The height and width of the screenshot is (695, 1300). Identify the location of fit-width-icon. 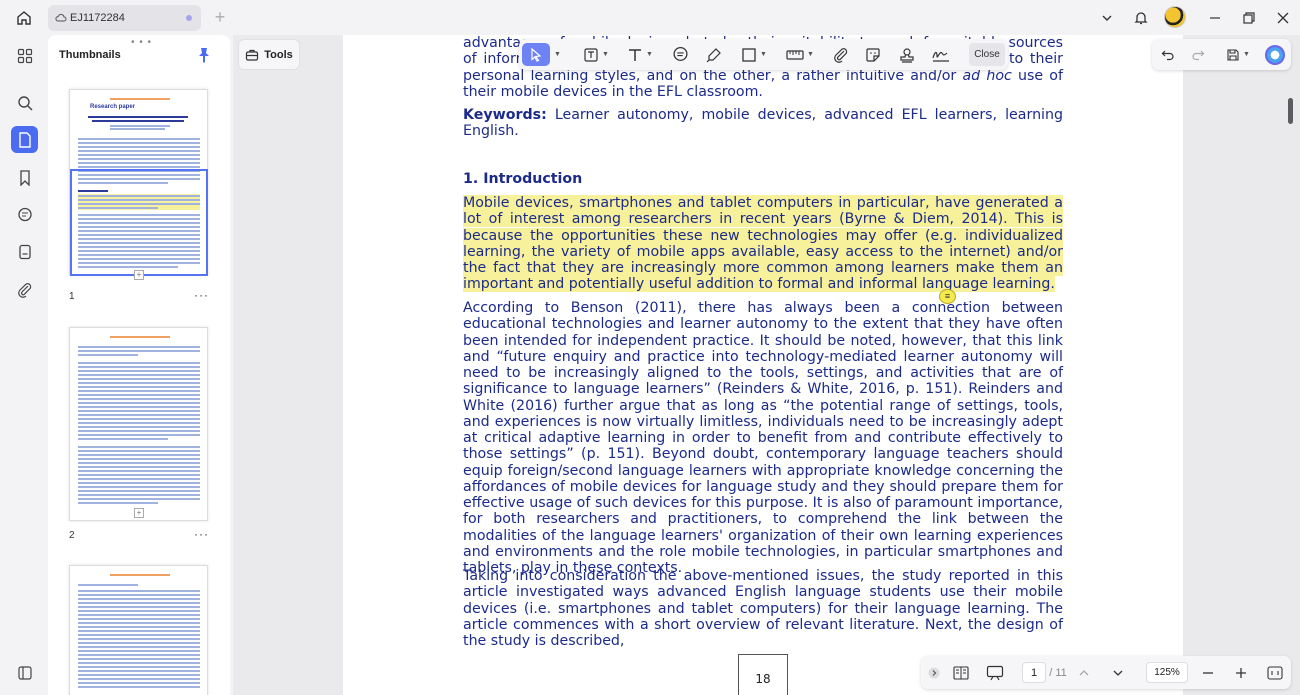
(1275, 672).